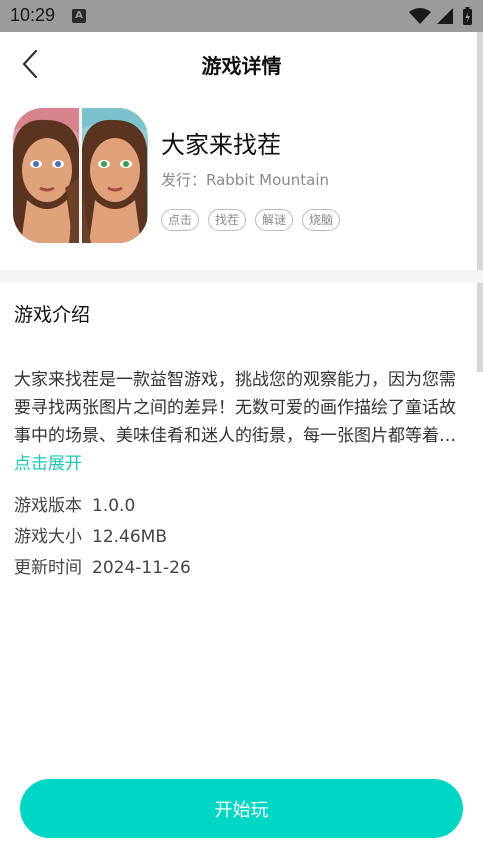 Image resolution: width=483 pixels, height=858 pixels. What do you see at coordinates (221, 145) in the screenshot?
I see `game-name: 大家来找茬` at bounding box center [221, 145].